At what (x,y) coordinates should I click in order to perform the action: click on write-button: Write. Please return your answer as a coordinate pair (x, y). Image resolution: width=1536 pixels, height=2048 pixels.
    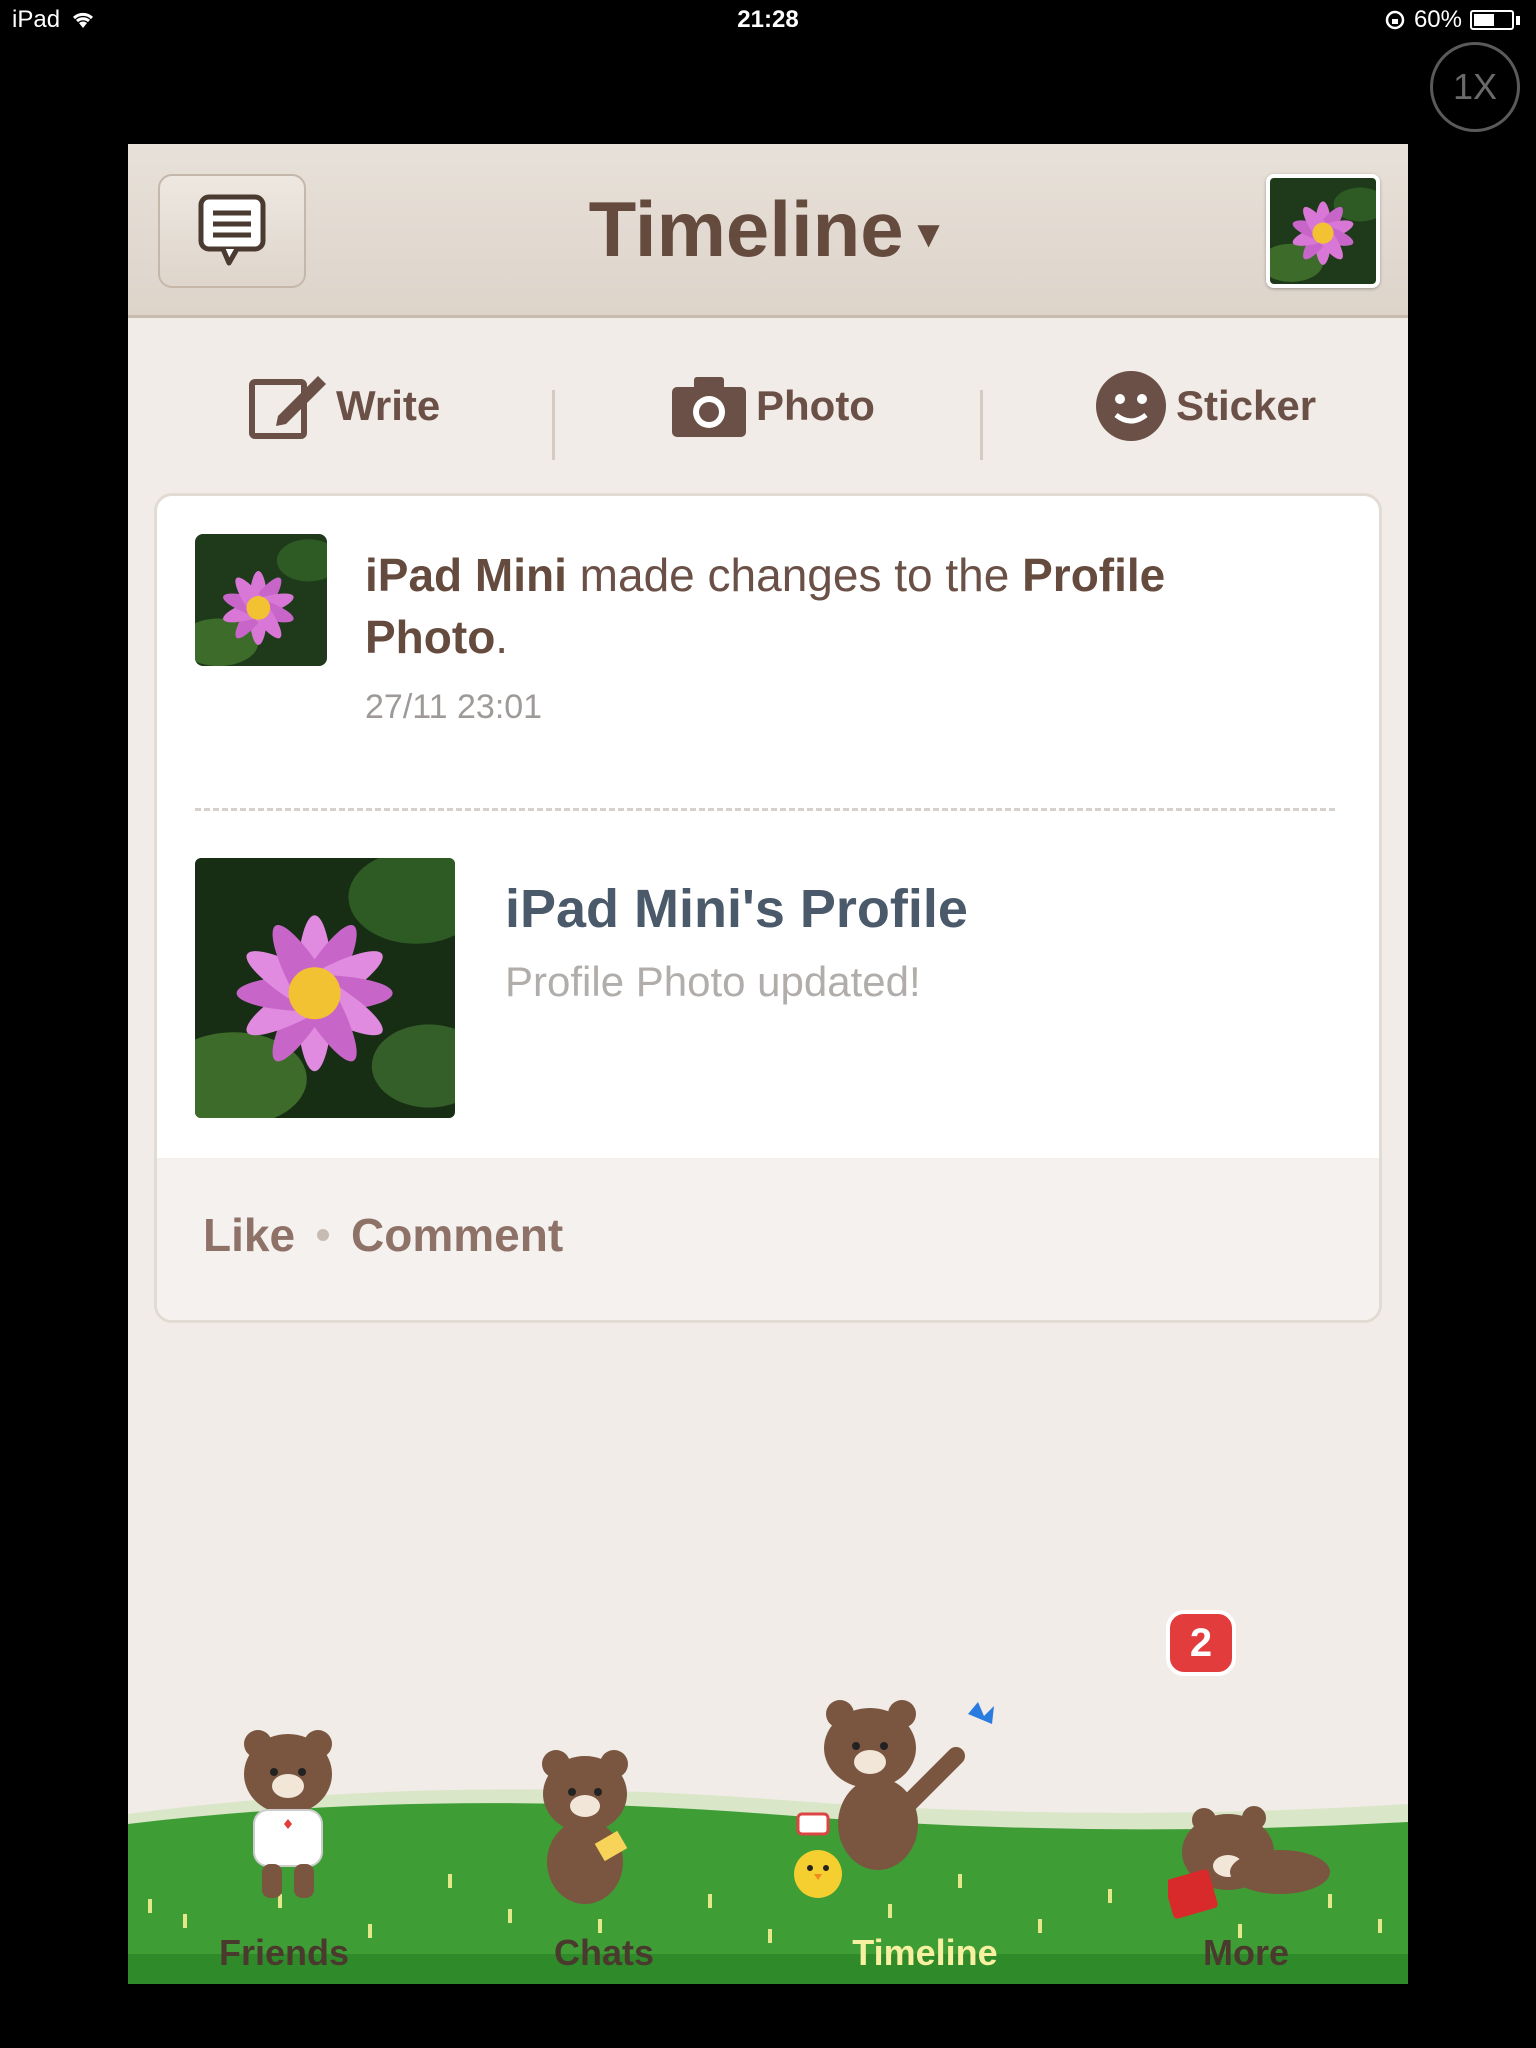
    Looking at the image, I should click on (344, 406).